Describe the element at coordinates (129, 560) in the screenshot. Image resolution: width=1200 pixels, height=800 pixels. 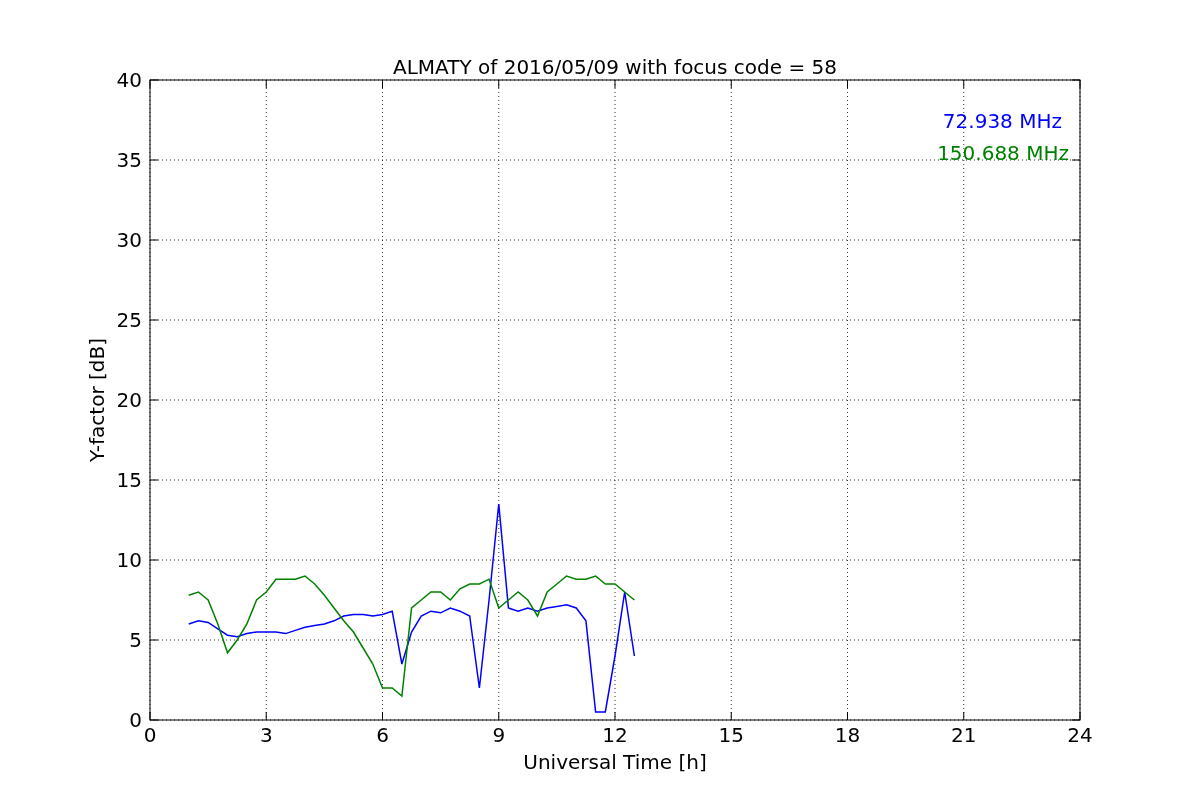
I see `y-tick-label: 10` at that location.